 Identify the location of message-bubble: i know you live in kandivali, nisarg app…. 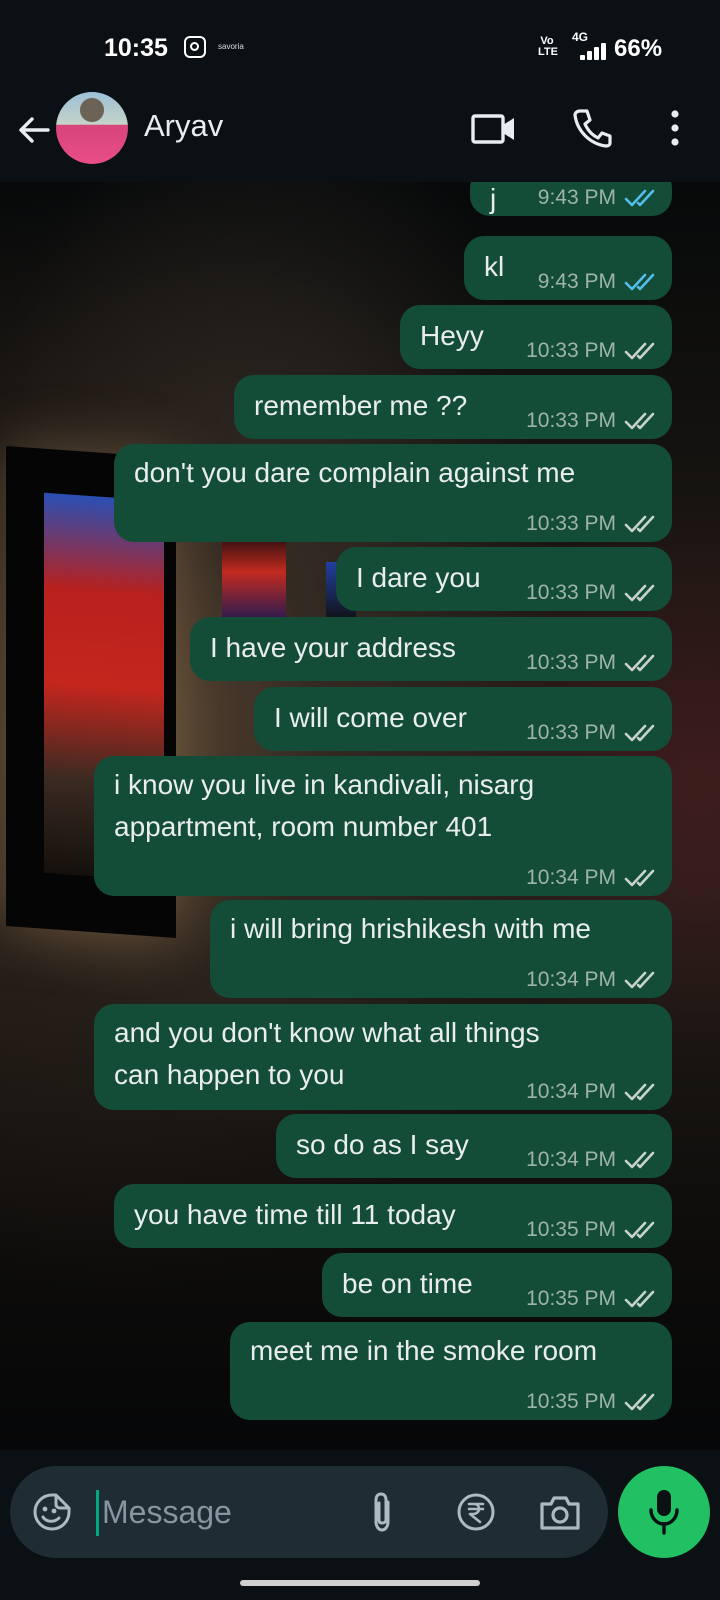
(383, 826).